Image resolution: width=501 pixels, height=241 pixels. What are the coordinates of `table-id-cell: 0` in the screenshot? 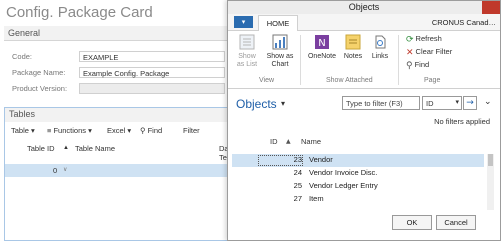 It's located at (55, 170).